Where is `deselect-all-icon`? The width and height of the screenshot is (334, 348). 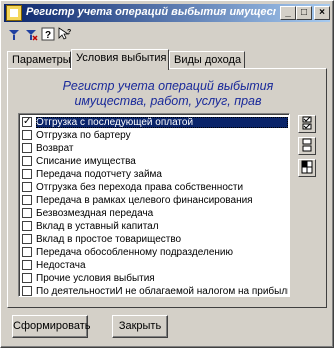 deselect-all-icon is located at coordinates (307, 145).